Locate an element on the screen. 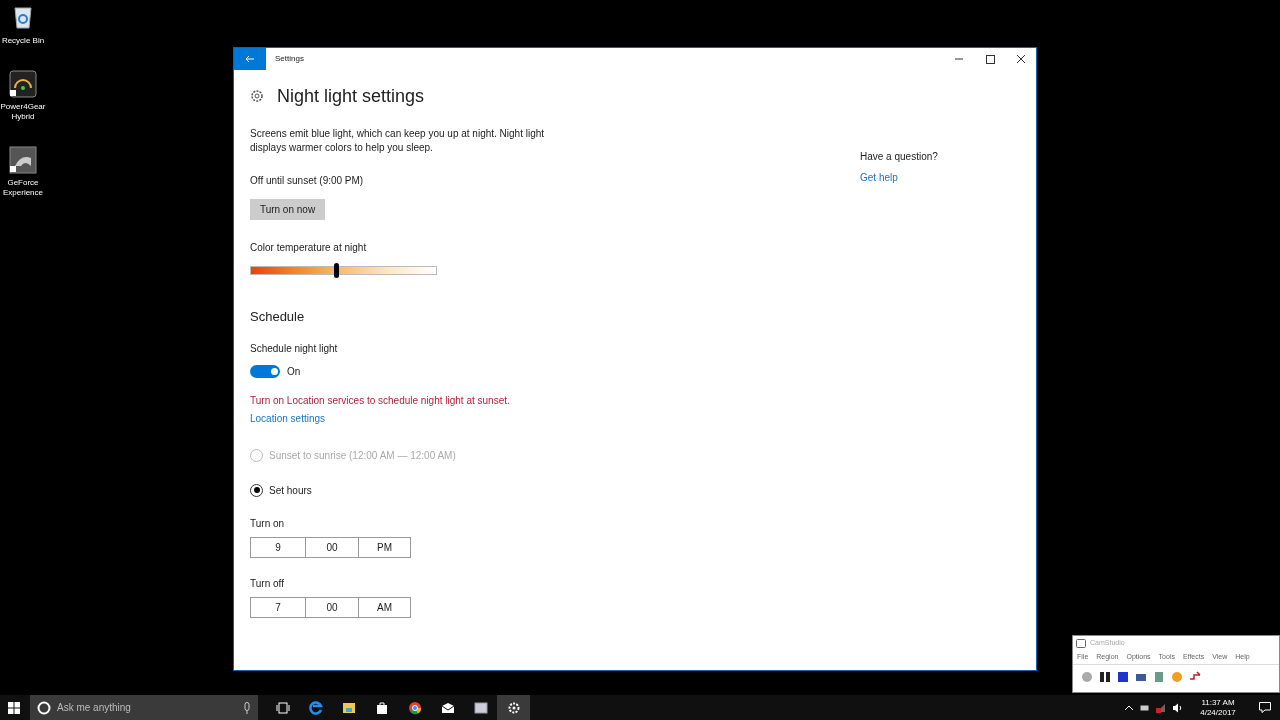  pause-icon is located at coordinates (1105, 676).